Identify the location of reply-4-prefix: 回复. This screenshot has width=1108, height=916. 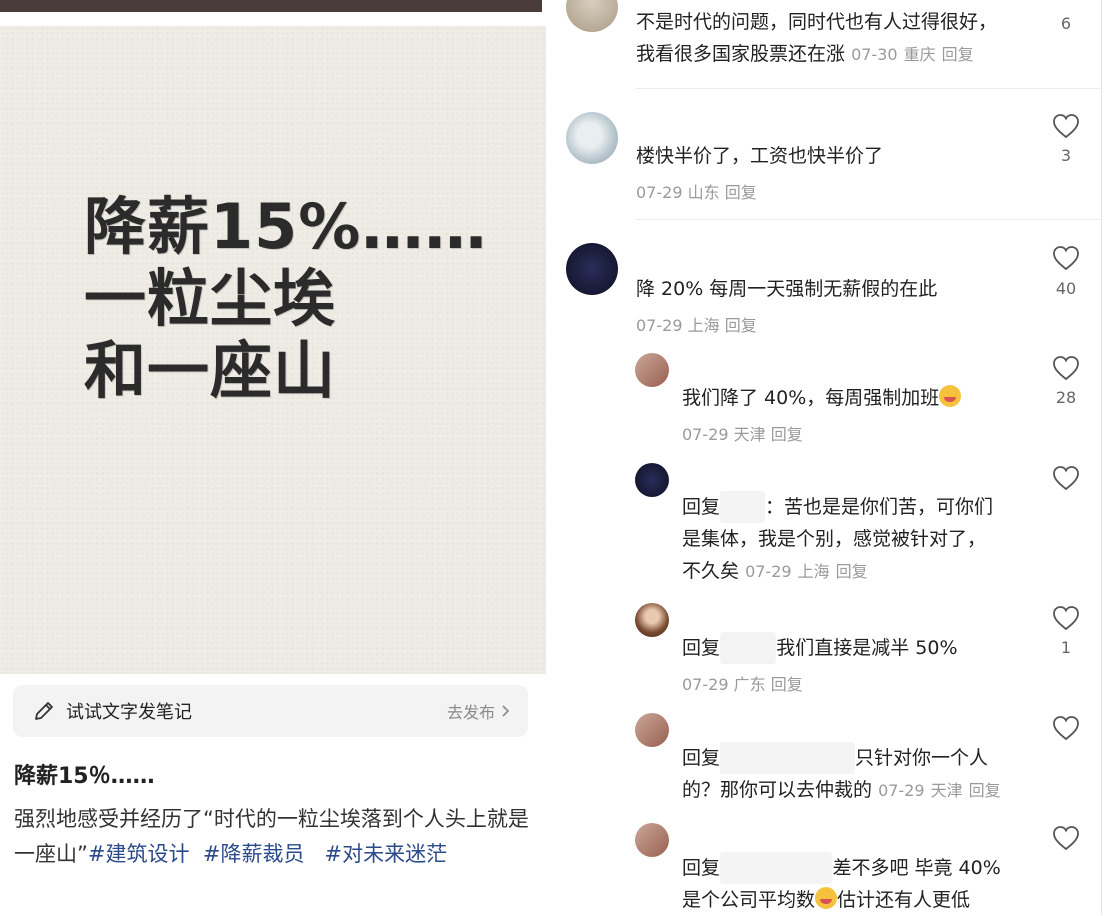
(701, 758).